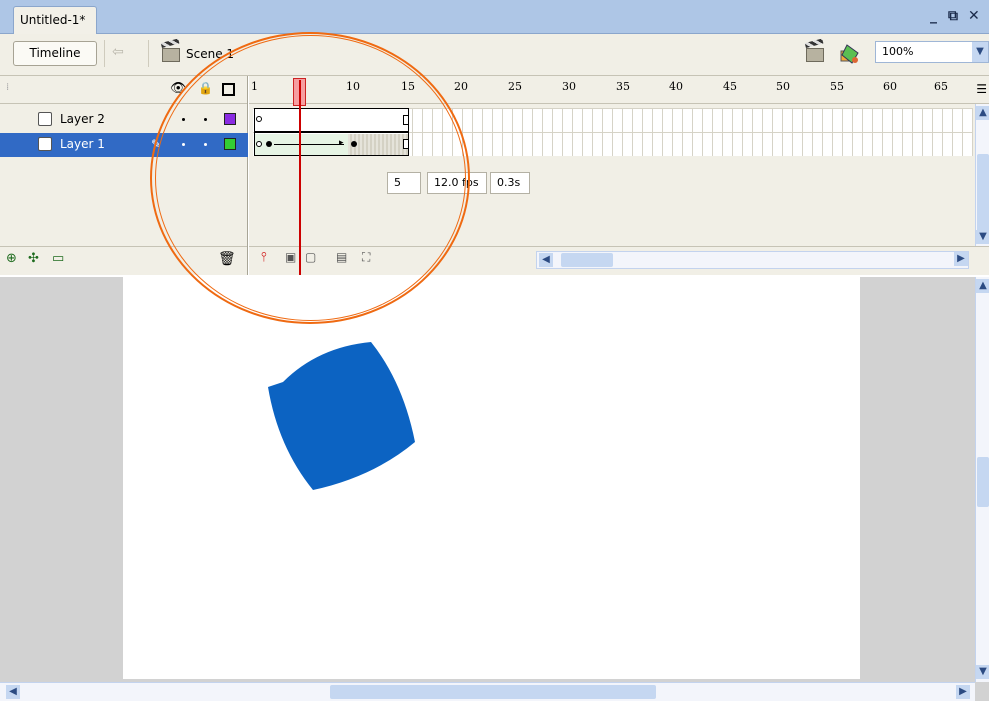 This screenshot has width=989, height=701. What do you see at coordinates (932, 52) in the screenshot?
I see `zoom-select: 100% ▼` at bounding box center [932, 52].